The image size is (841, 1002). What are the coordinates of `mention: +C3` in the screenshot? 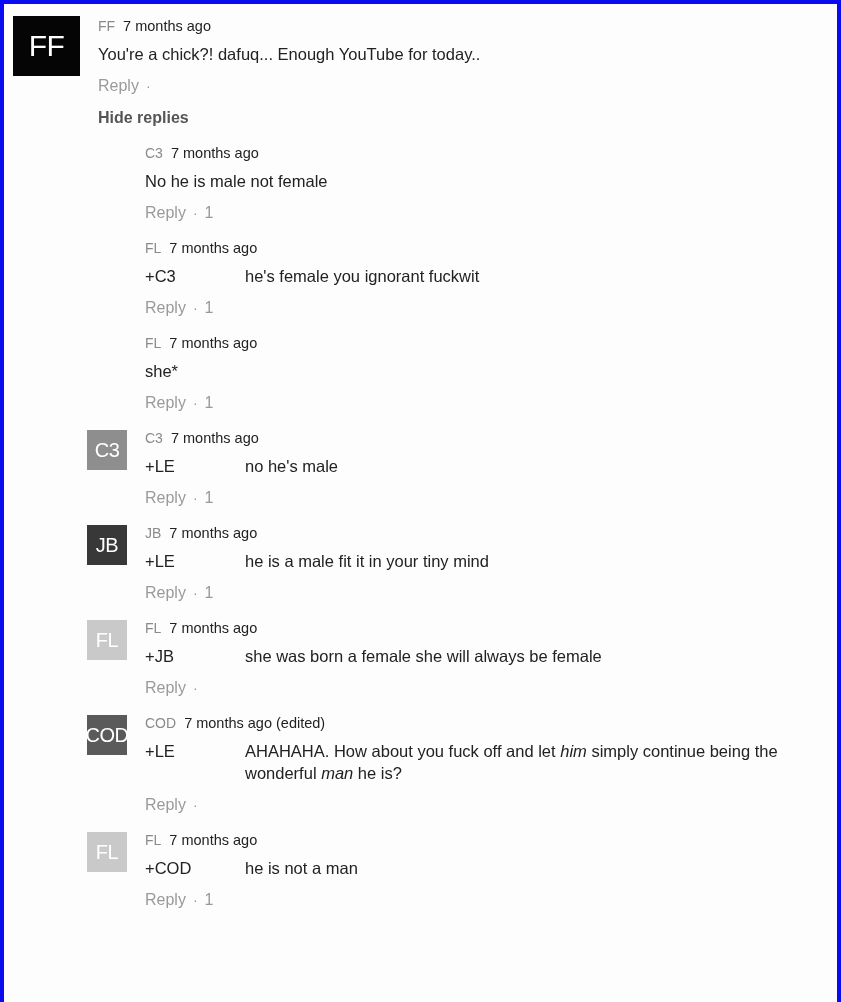 It's located at (161, 276).